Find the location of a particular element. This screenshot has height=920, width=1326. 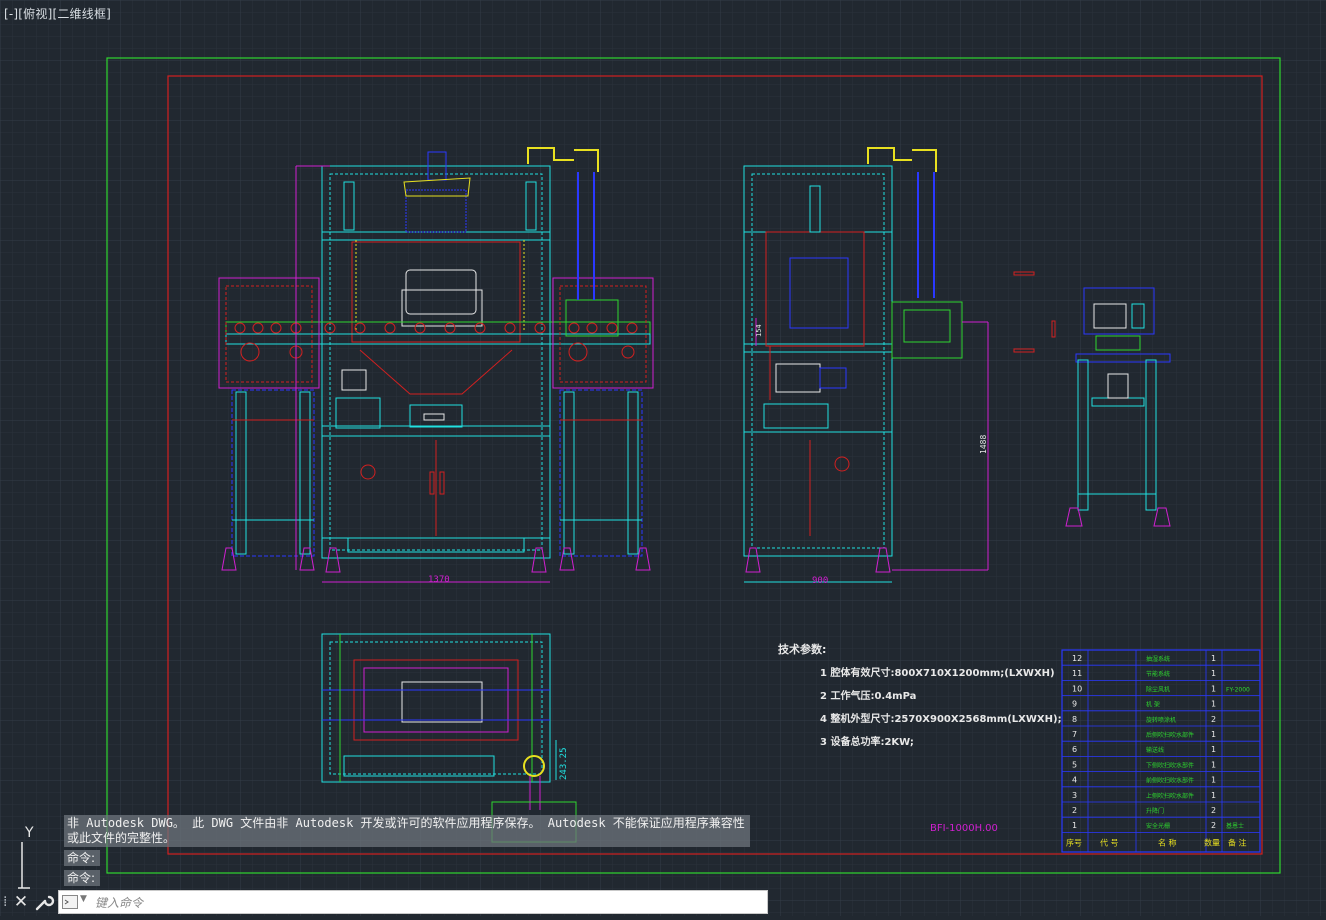

bom-header-cell: 序号 is located at coordinates (1074, 842).